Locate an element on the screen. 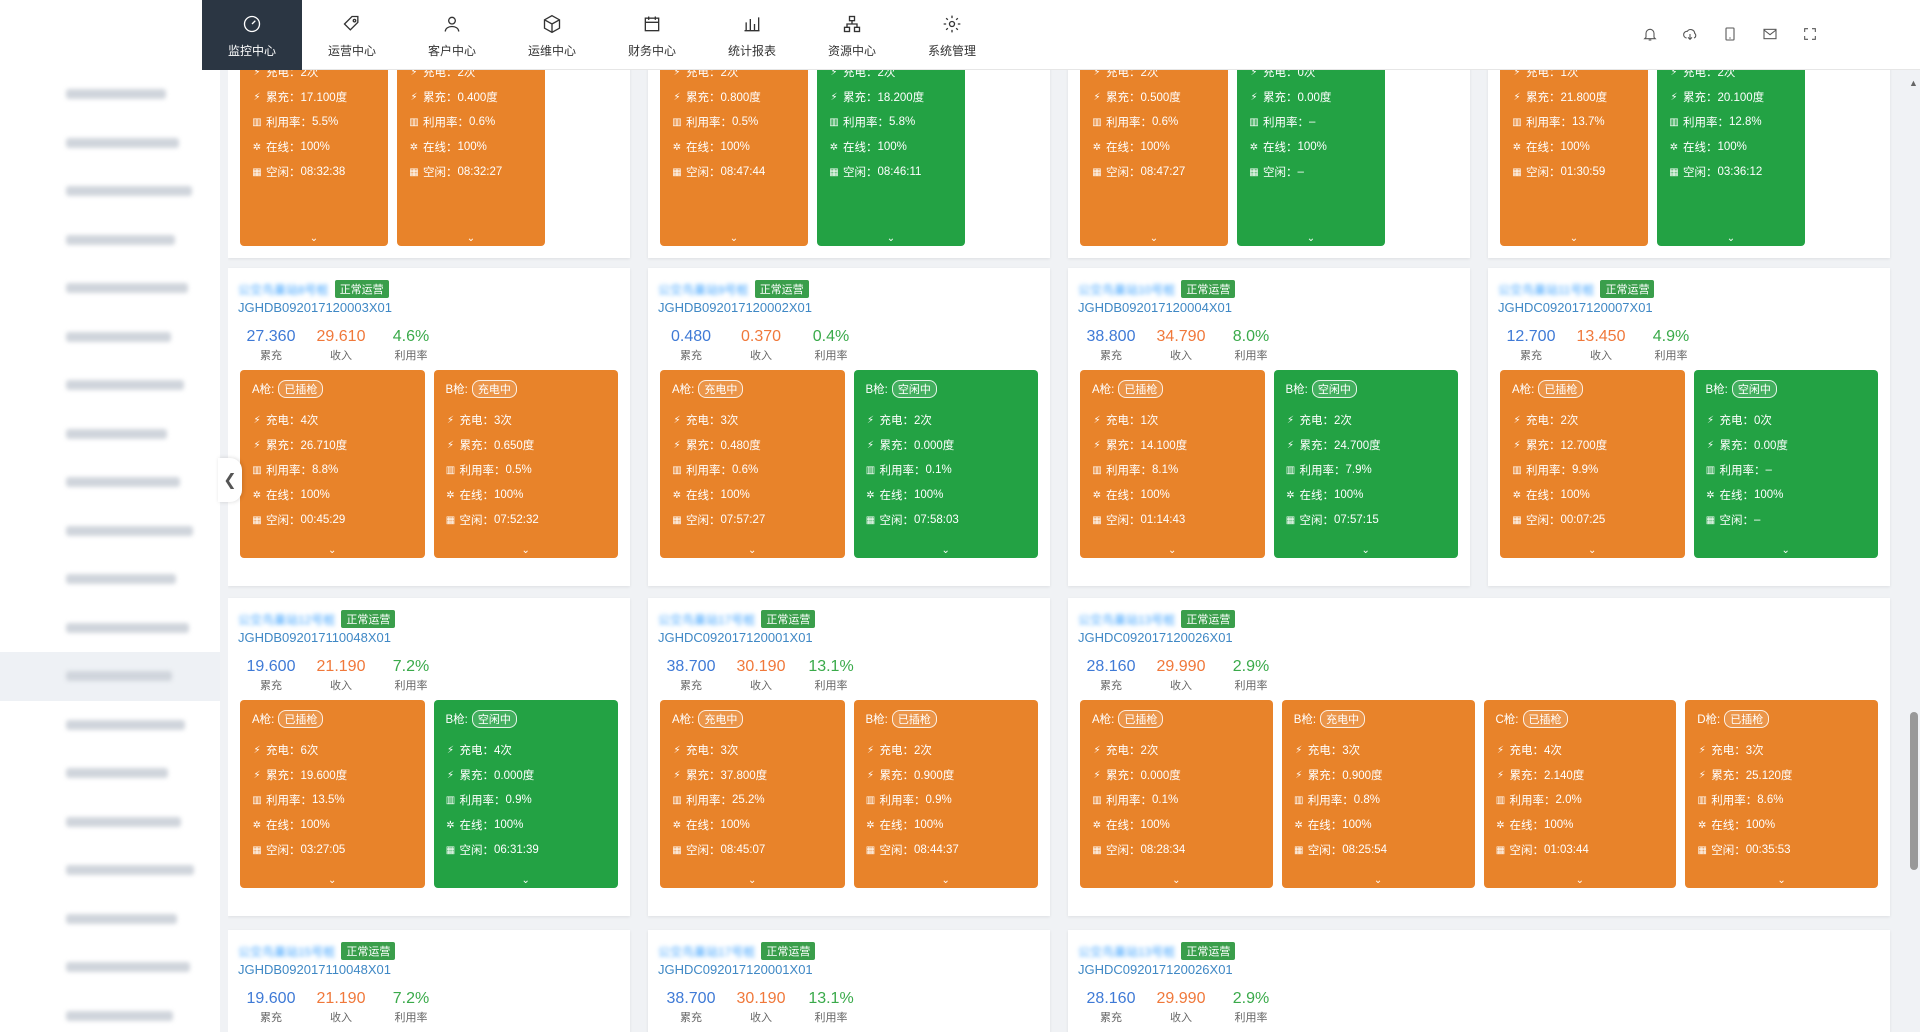  mail-icon is located at coordinates (1770, 34).